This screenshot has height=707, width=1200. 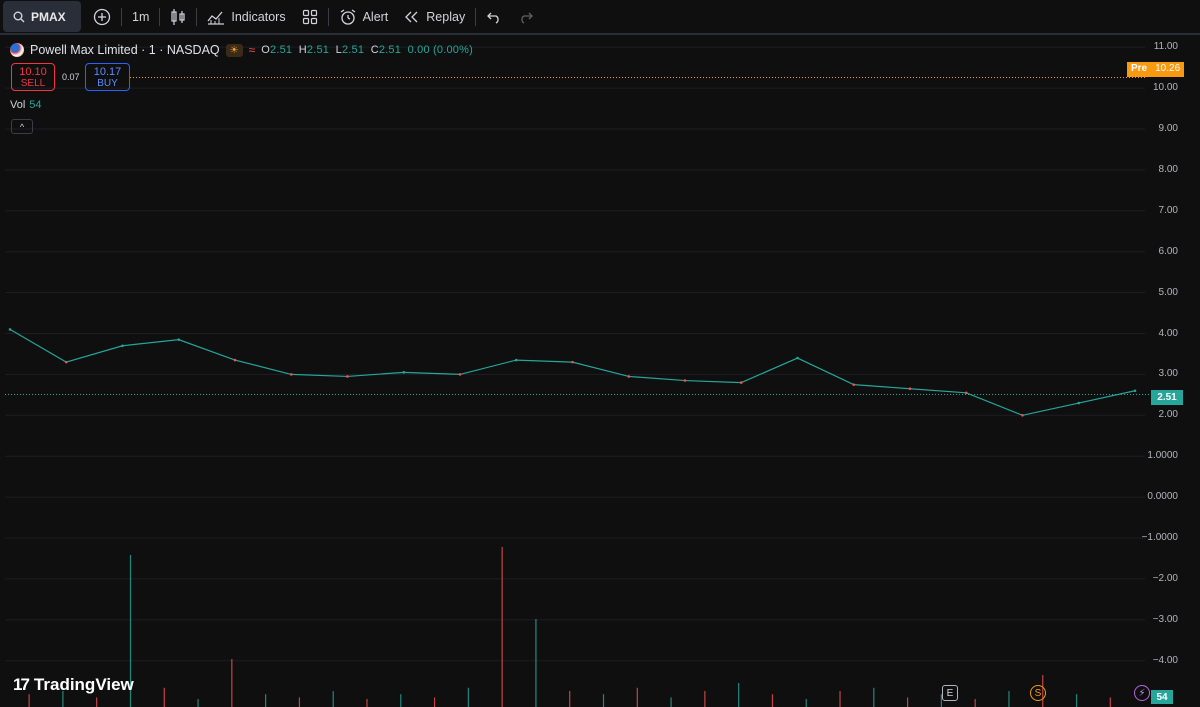 I want to click on redo-icon, so click(x=527, y=18).